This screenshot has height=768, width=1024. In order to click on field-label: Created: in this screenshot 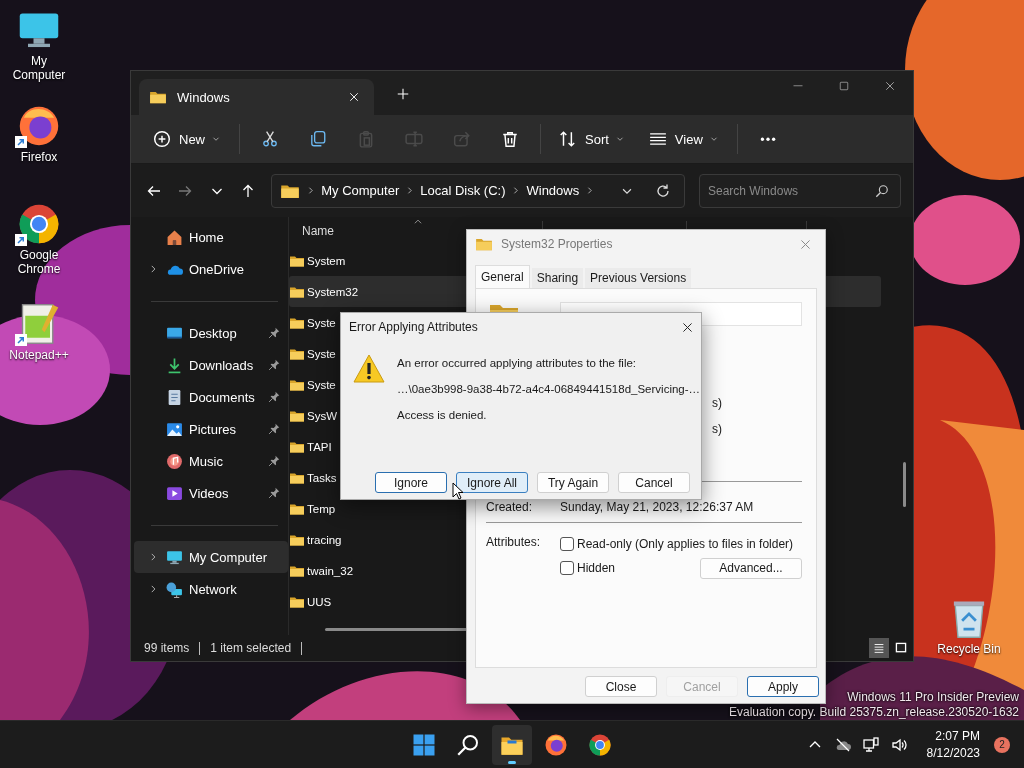, I will do `click(510, 507)`.